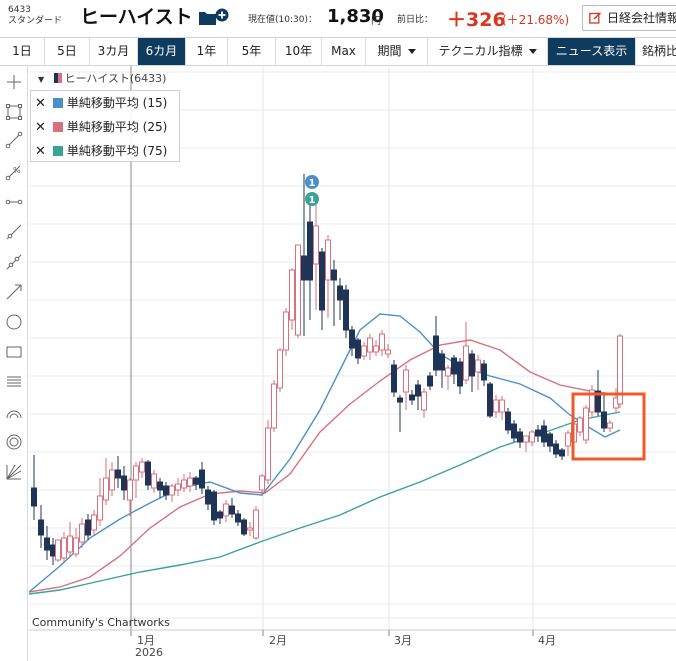 The image size is (676, 661). What do you see at coordinates (411, 51) in the screenshot?
I see `chevron-down-icon` at bounding box center [411, 51].